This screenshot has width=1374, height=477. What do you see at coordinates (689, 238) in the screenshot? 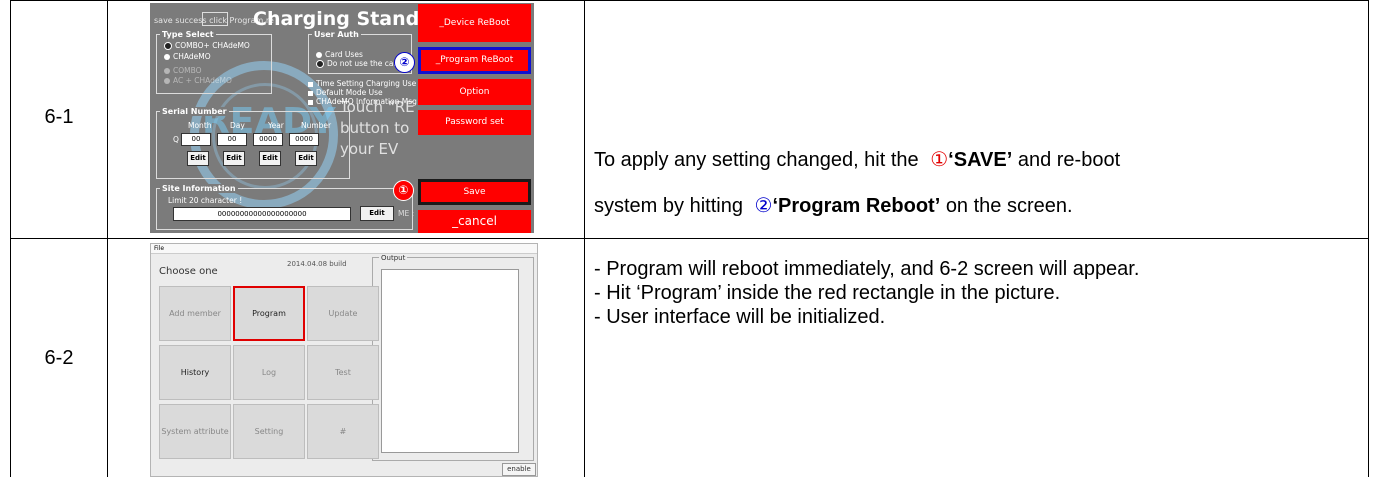
I see `table-middle-border` at bounding box center [689, 238].